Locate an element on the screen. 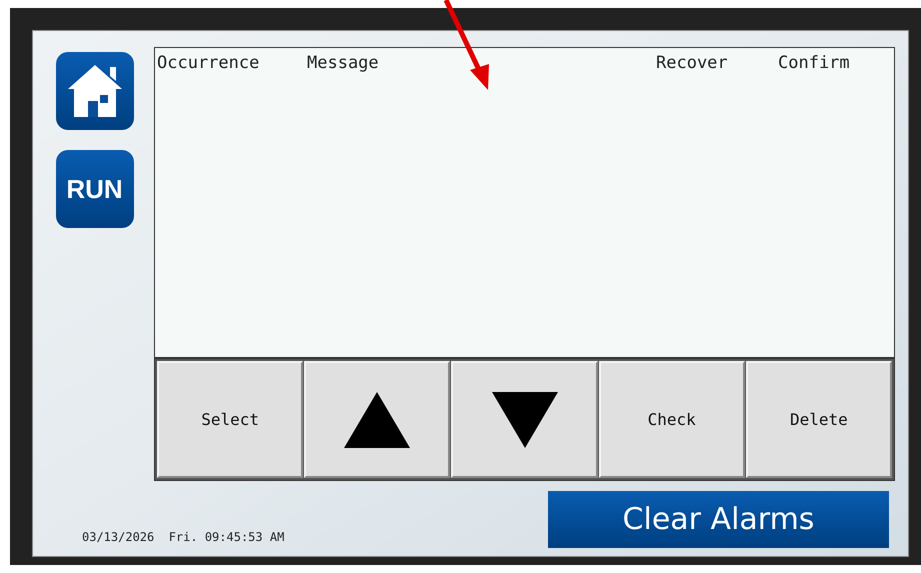 This screenshot has width=921, height=573. column-header: Confirm is located at coordinates (814, 63).